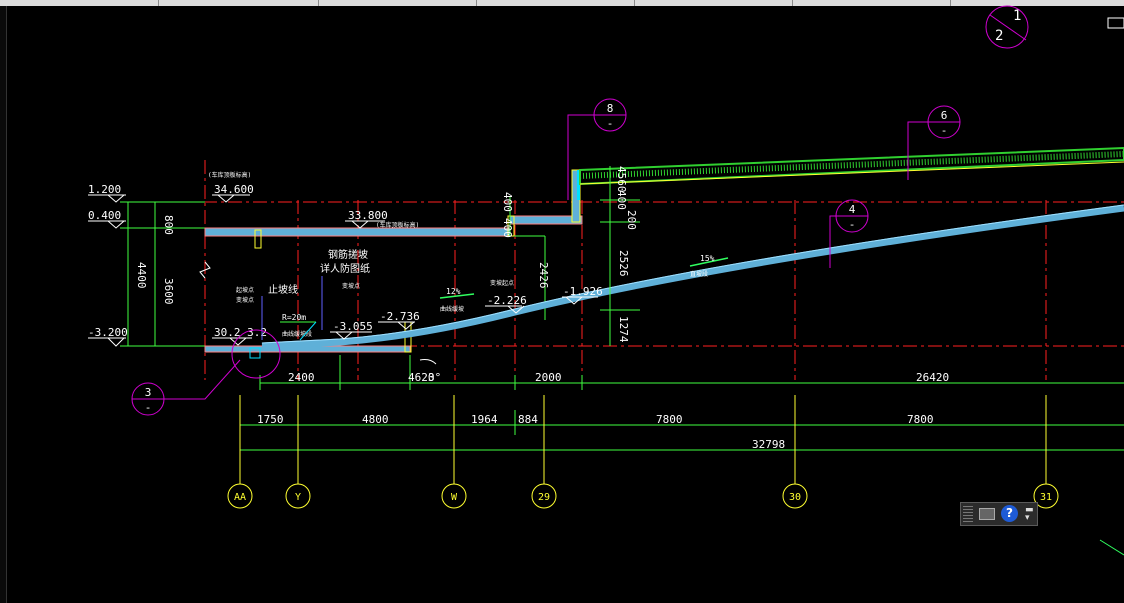 The width and height of the screenshot is (1124, 603). I want to click on grip-icon, so click(968, 514).